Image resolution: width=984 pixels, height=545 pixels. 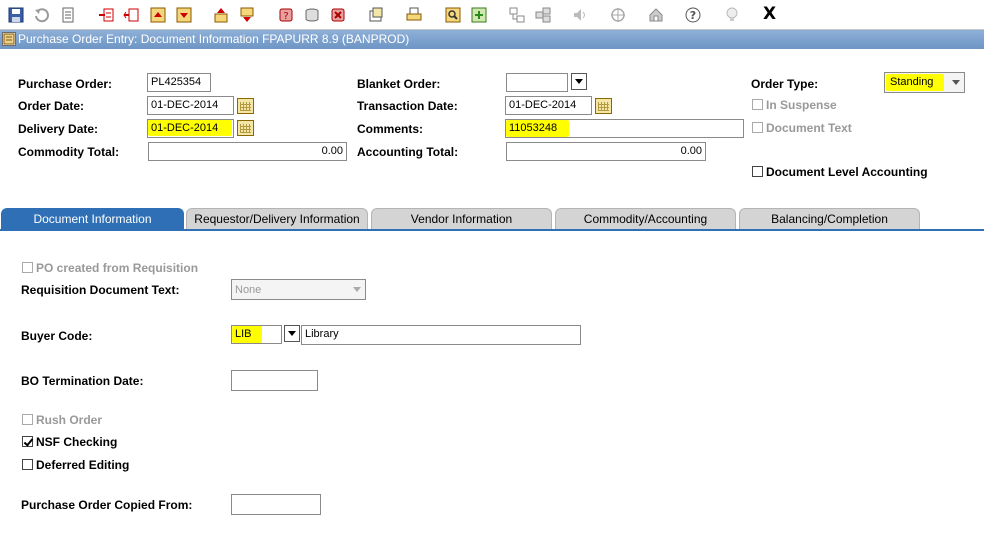 What do you see at coordinates (292, 333) in the screenshot?
I see `buyer-code-dropdown-icon` at bounding box center [292, 333].